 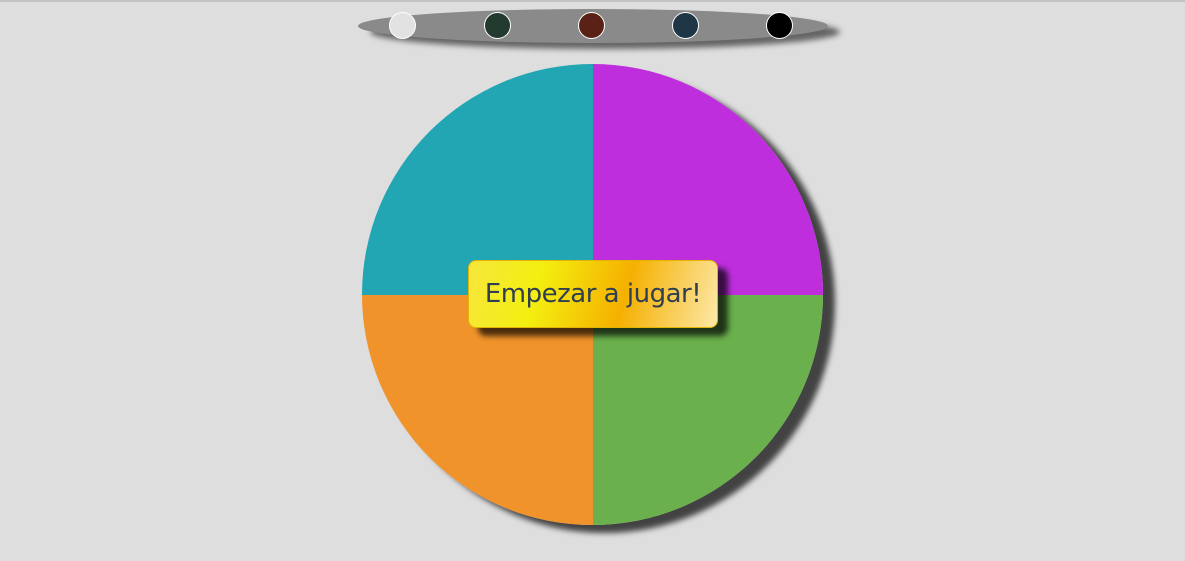 I want to click on color-palette-bar, so click(x=593, y=26).